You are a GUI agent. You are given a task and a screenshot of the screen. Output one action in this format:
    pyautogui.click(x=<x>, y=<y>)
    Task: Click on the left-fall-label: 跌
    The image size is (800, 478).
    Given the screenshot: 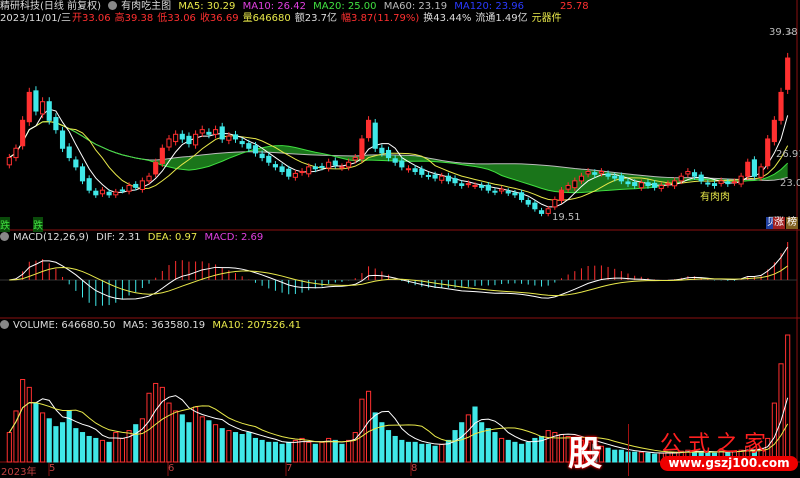 What is the action you would take?
    pyautogui.click(x=5, y=224)
    